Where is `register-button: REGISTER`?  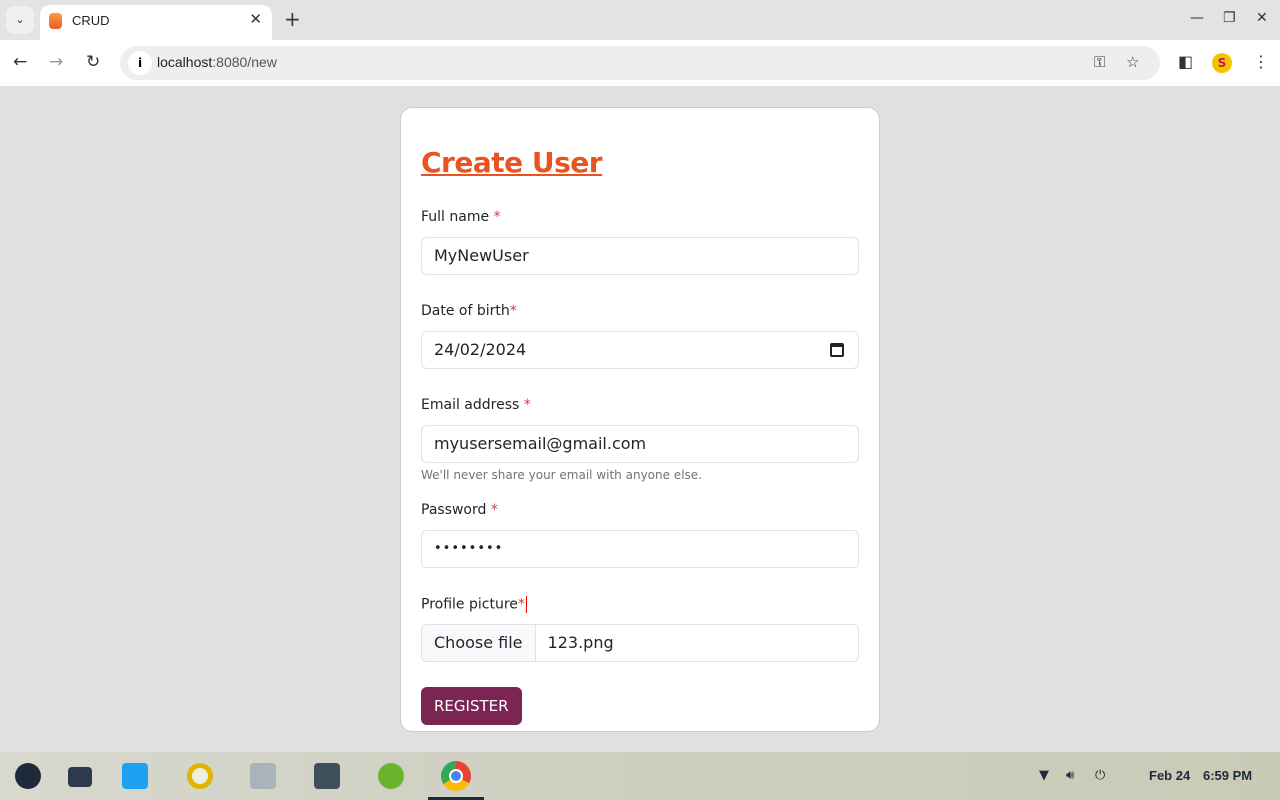
register-button: REGISTER is located at coordinates (471, 706).